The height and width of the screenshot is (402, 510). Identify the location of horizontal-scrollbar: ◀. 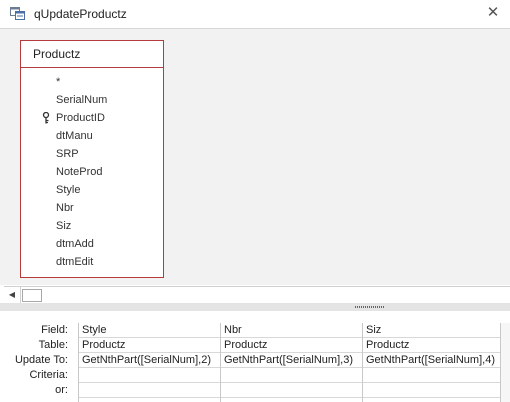
(257, 295).